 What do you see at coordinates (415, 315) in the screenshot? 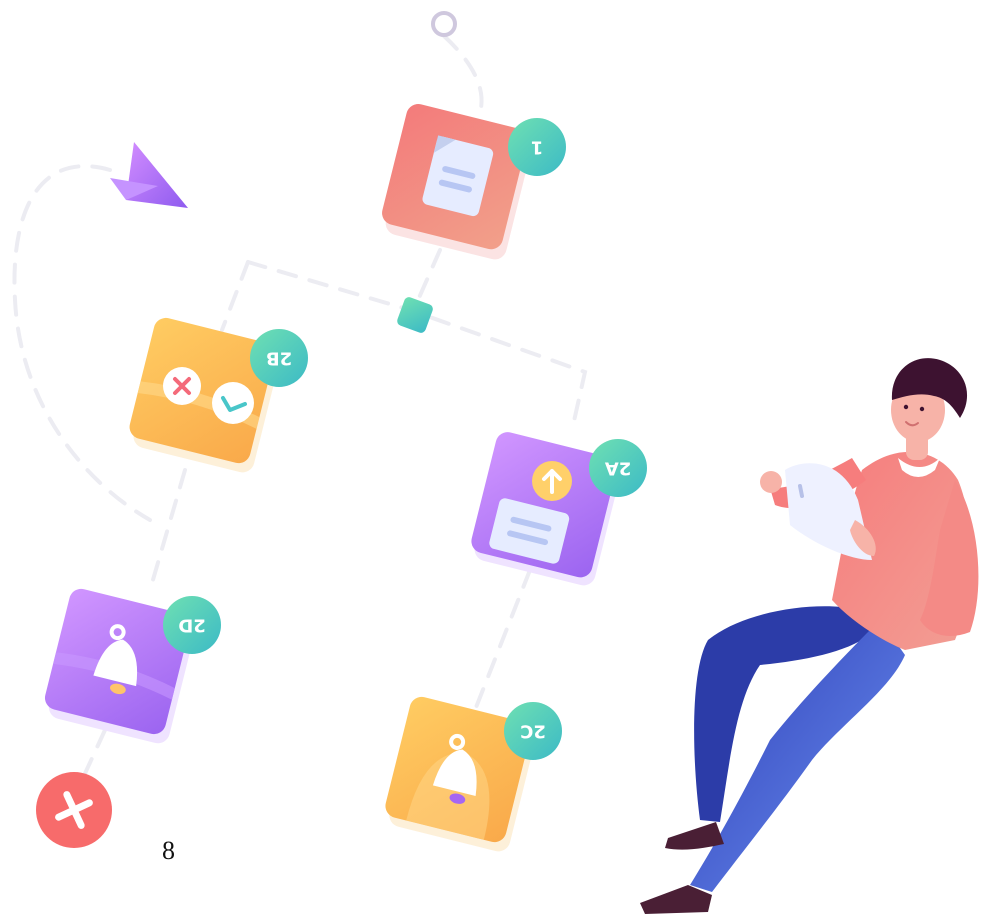
I see `connector-diamond-icon` at bounding box center [415, 315].